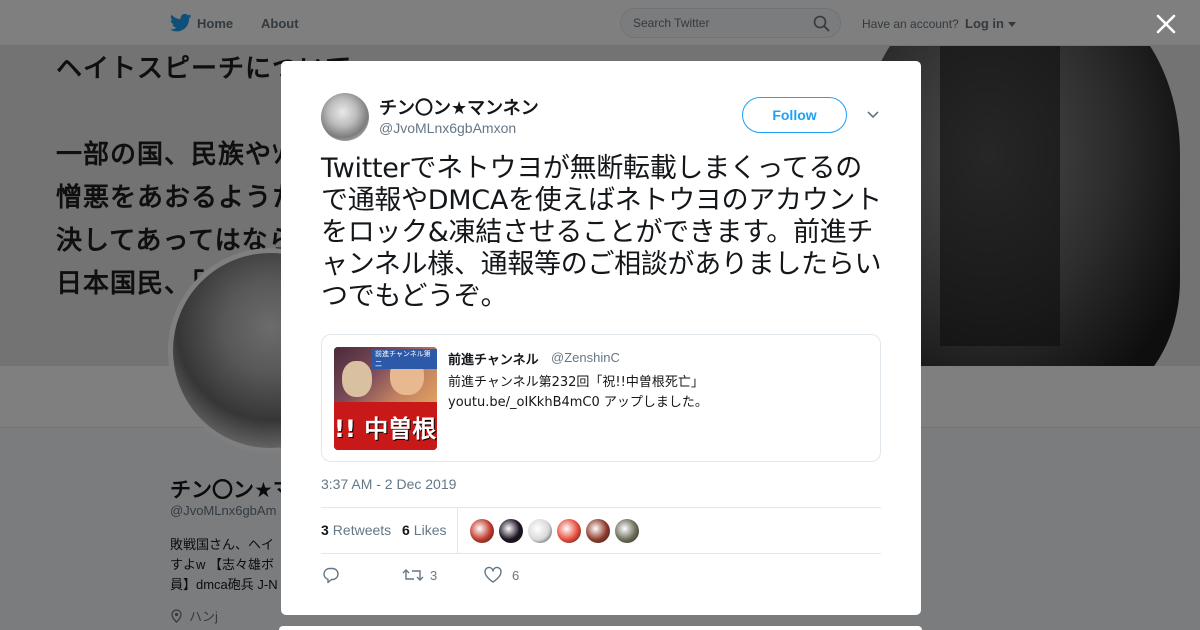 This screenshot has width=1200, height=630. I want to click on tweet-timestamp: 3:37 AM - 2 Dec 2019, so click(388, 484).